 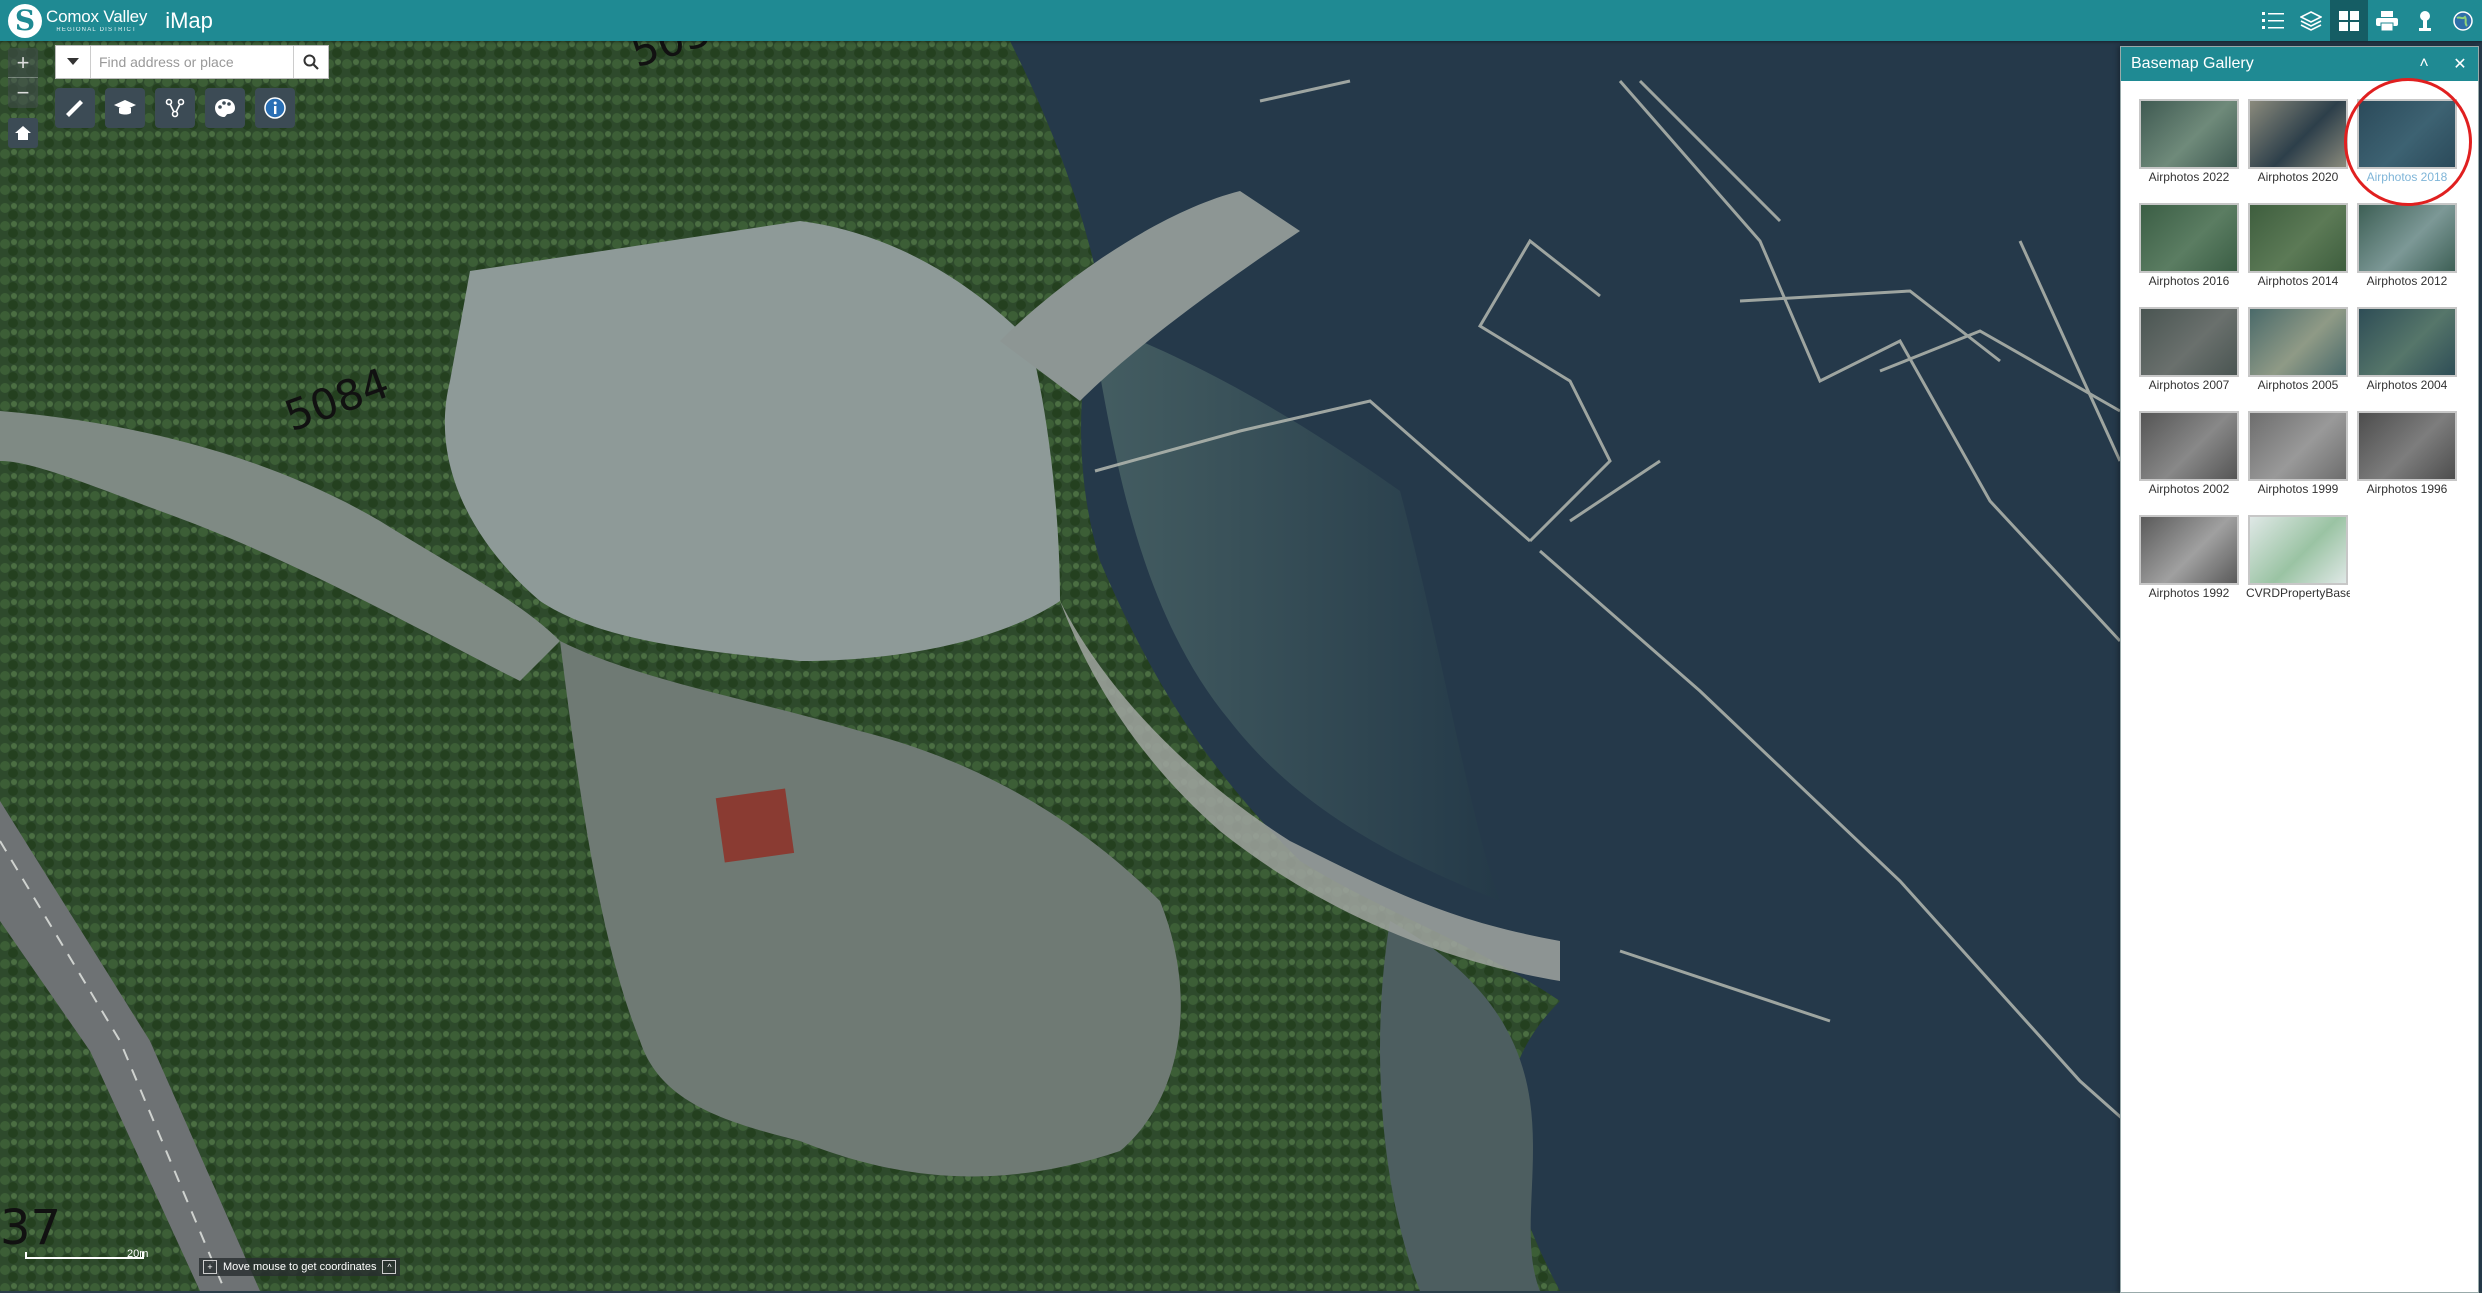 I want to click on basemap-item: Airphotos 2007, so click(x=2189, y=354).